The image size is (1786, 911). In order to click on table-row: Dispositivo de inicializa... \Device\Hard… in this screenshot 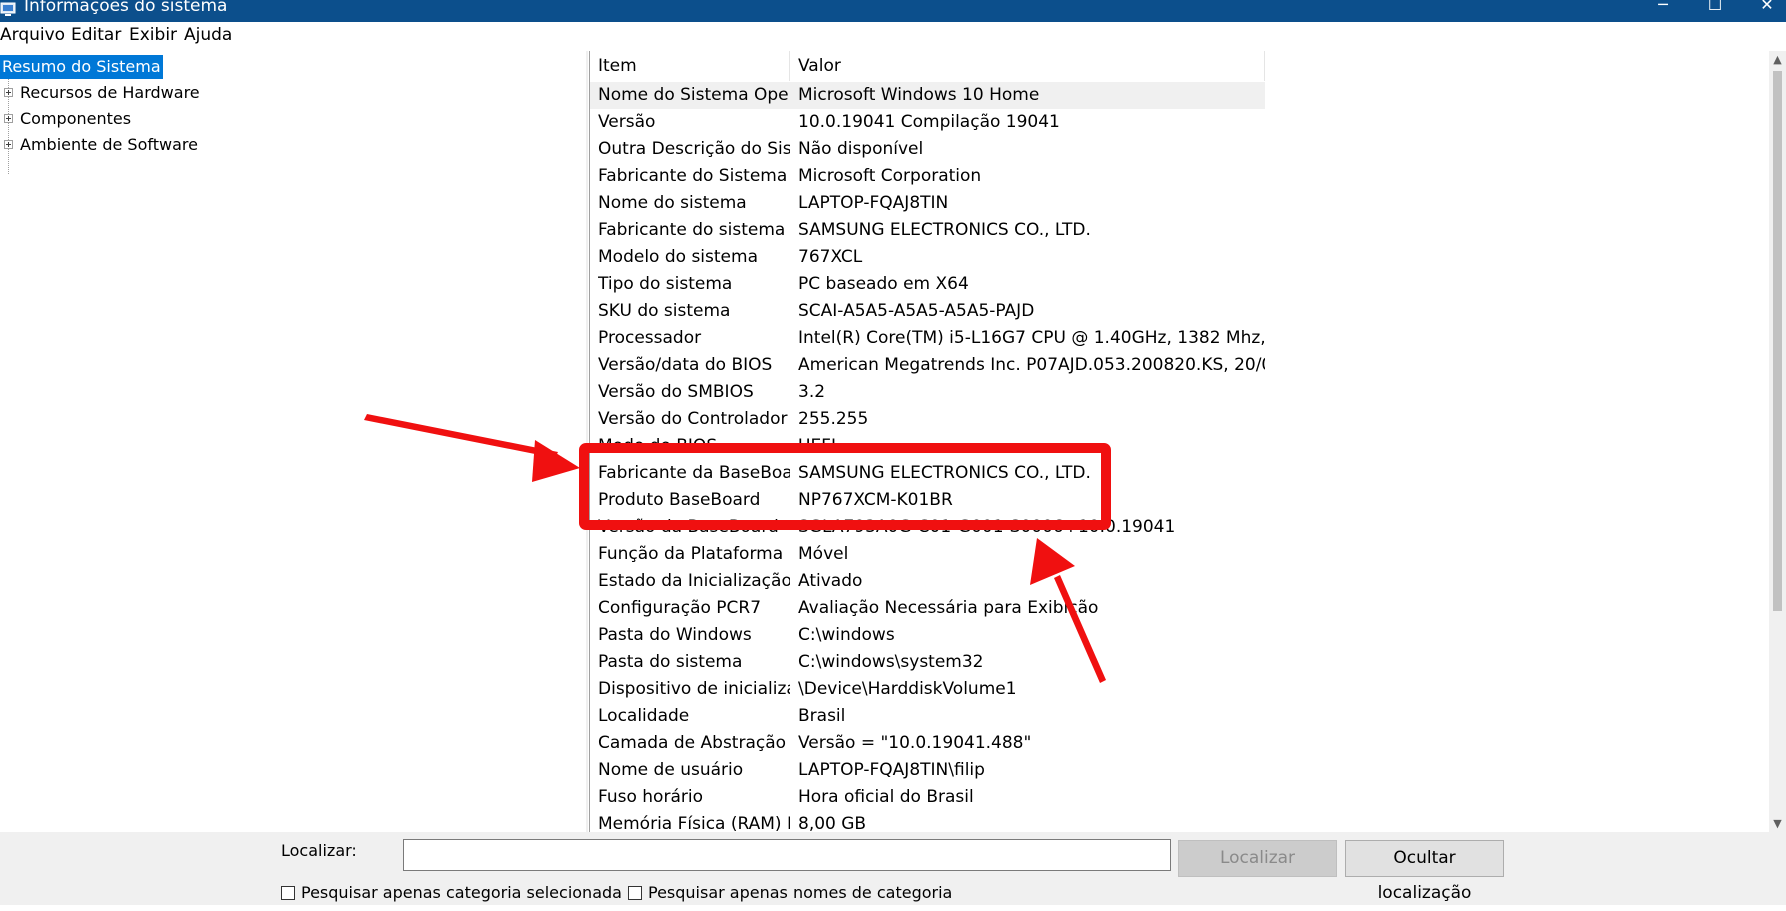, I will do `click(927, 689)`.